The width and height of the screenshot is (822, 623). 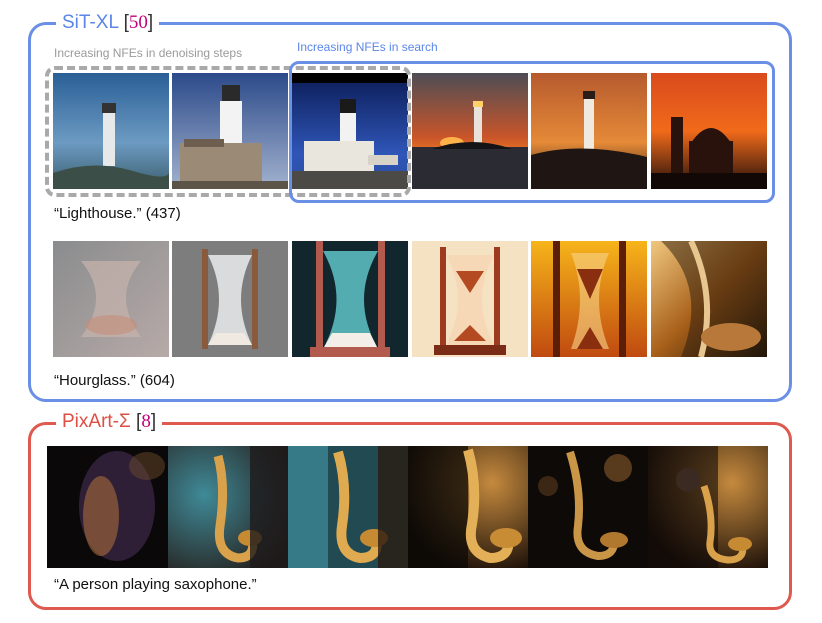 I want to click on search-box, so click(x=532, y=132).